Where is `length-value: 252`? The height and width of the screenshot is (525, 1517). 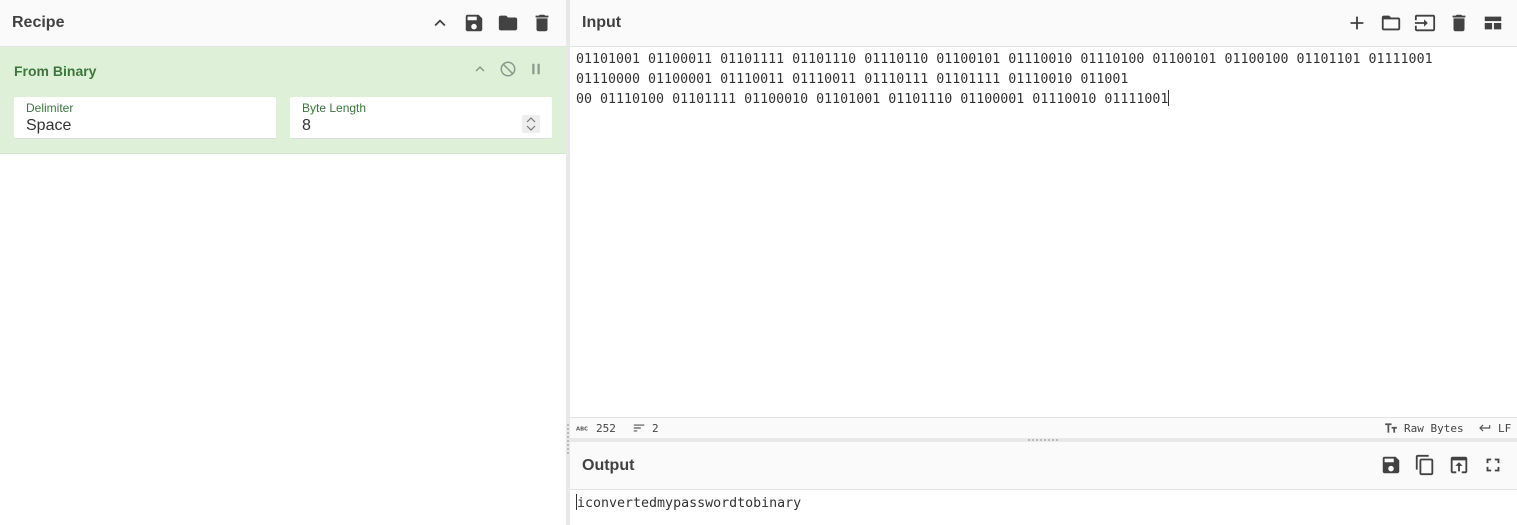
length-value: 252 is located at coordinates (606, 428).